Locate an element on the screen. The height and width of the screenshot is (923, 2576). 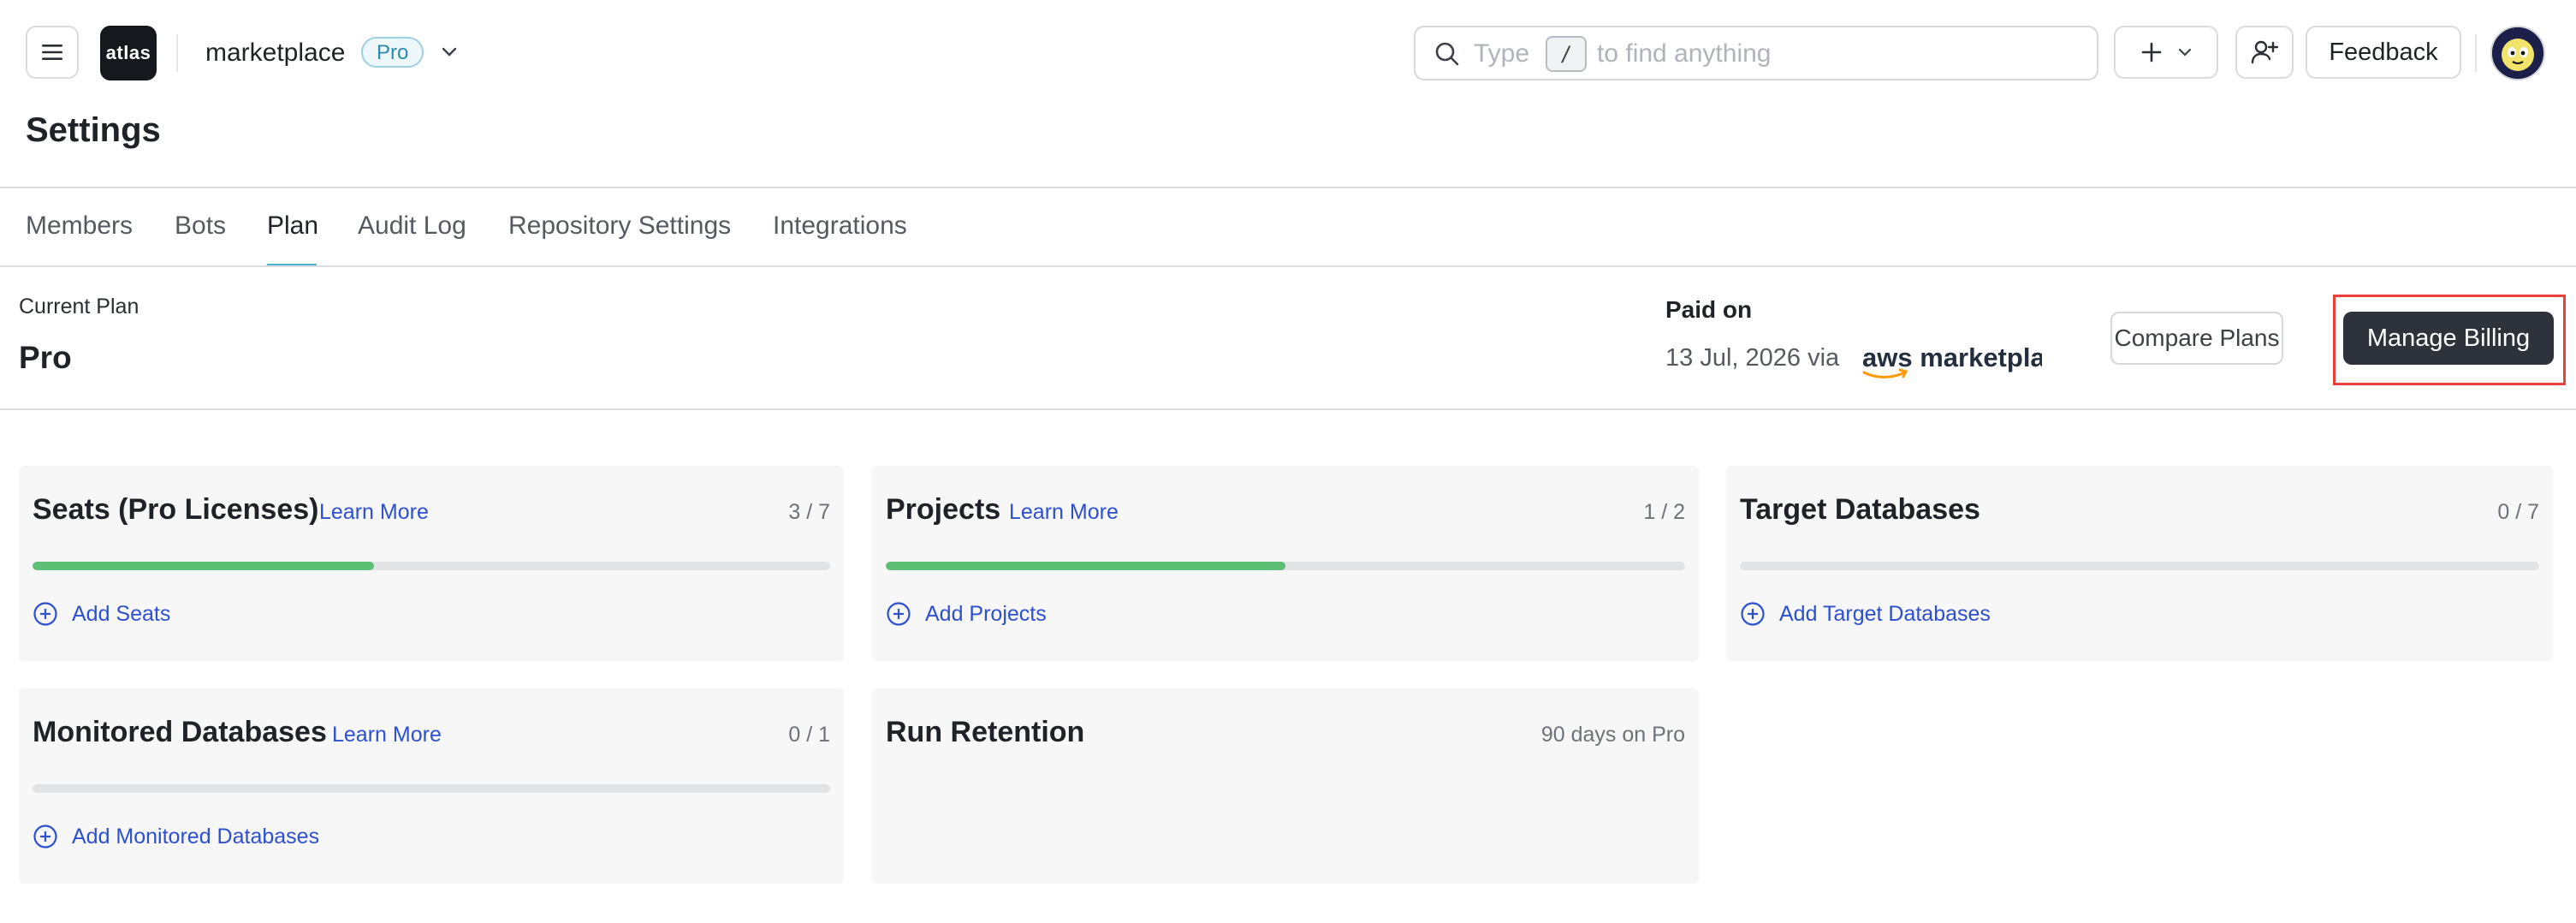
card-title: Monitored Databases is located at coordinates (180, 732).